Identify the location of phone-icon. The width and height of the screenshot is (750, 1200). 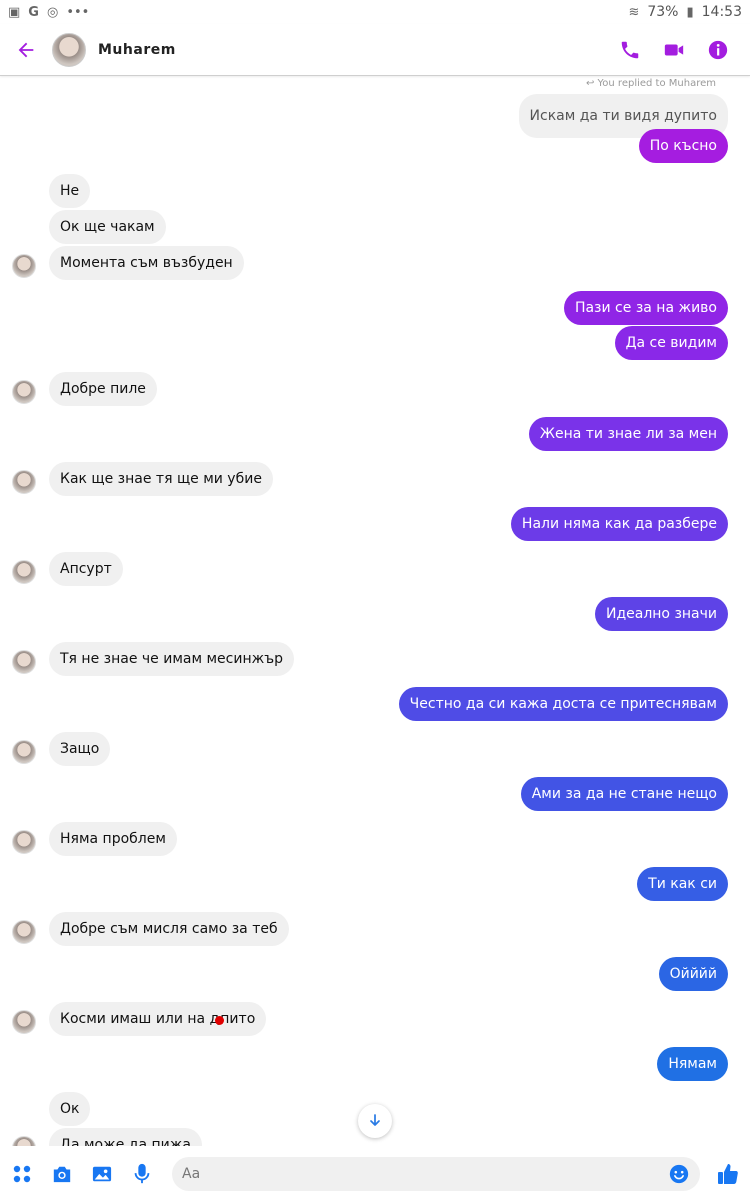
(630, 49).